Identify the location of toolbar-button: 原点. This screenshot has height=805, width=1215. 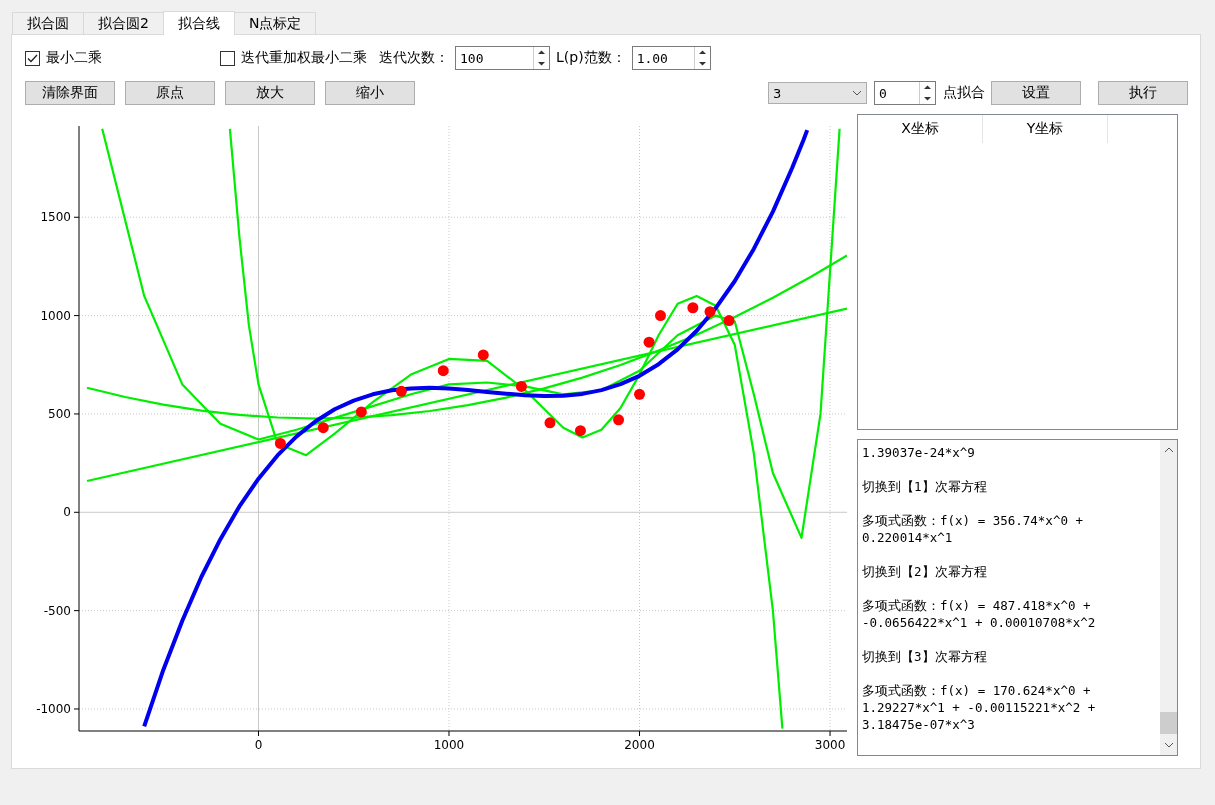
(170, 93).